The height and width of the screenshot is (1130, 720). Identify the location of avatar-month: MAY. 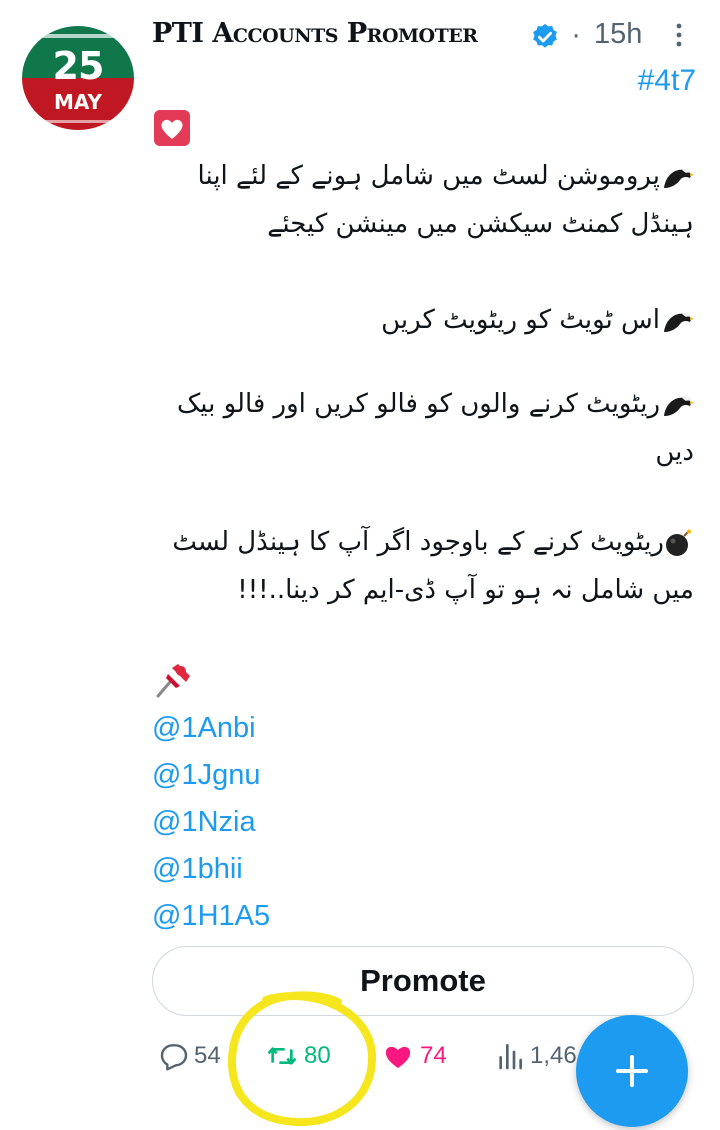
(78, 102).